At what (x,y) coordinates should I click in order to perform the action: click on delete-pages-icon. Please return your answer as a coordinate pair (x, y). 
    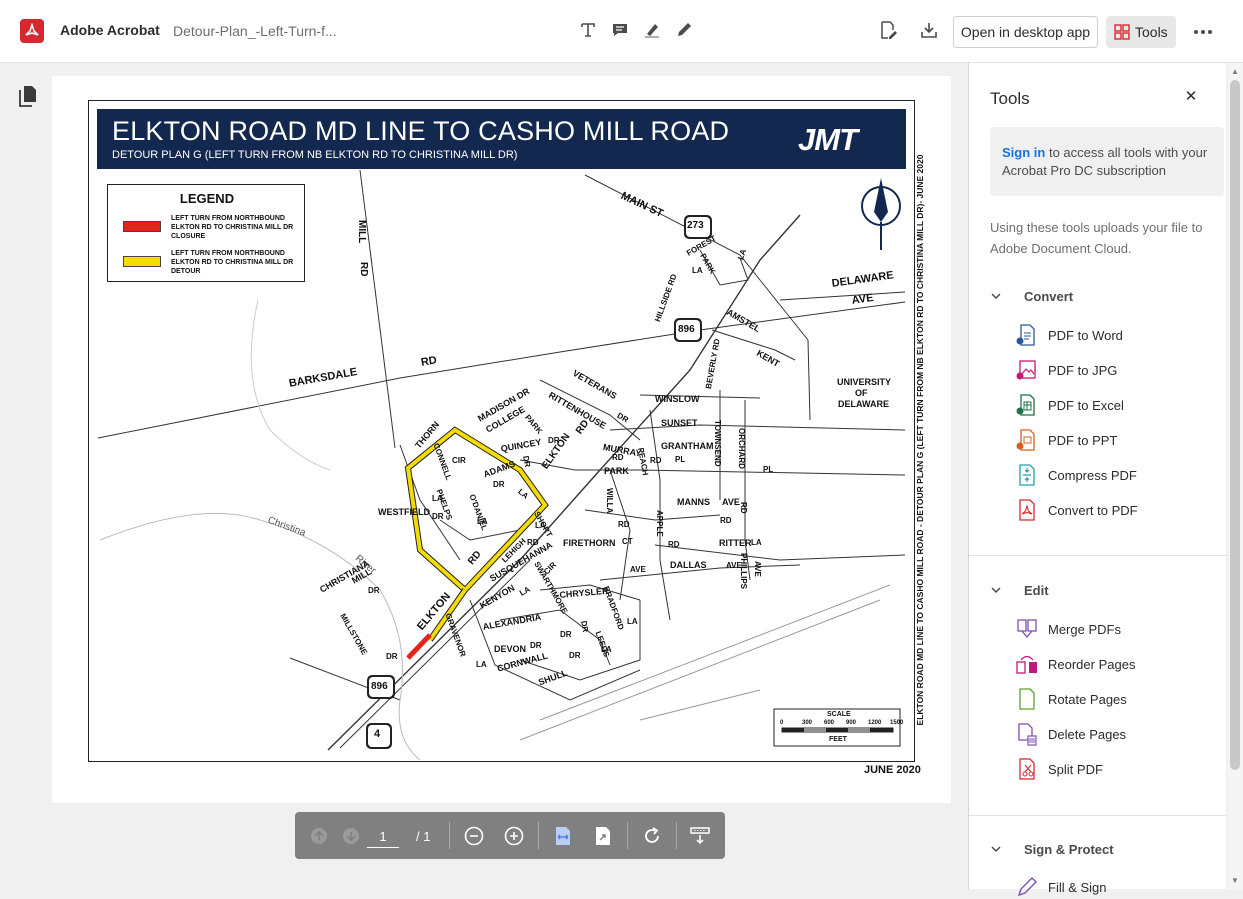
    Looking at the image, I should click on (1027, 734).